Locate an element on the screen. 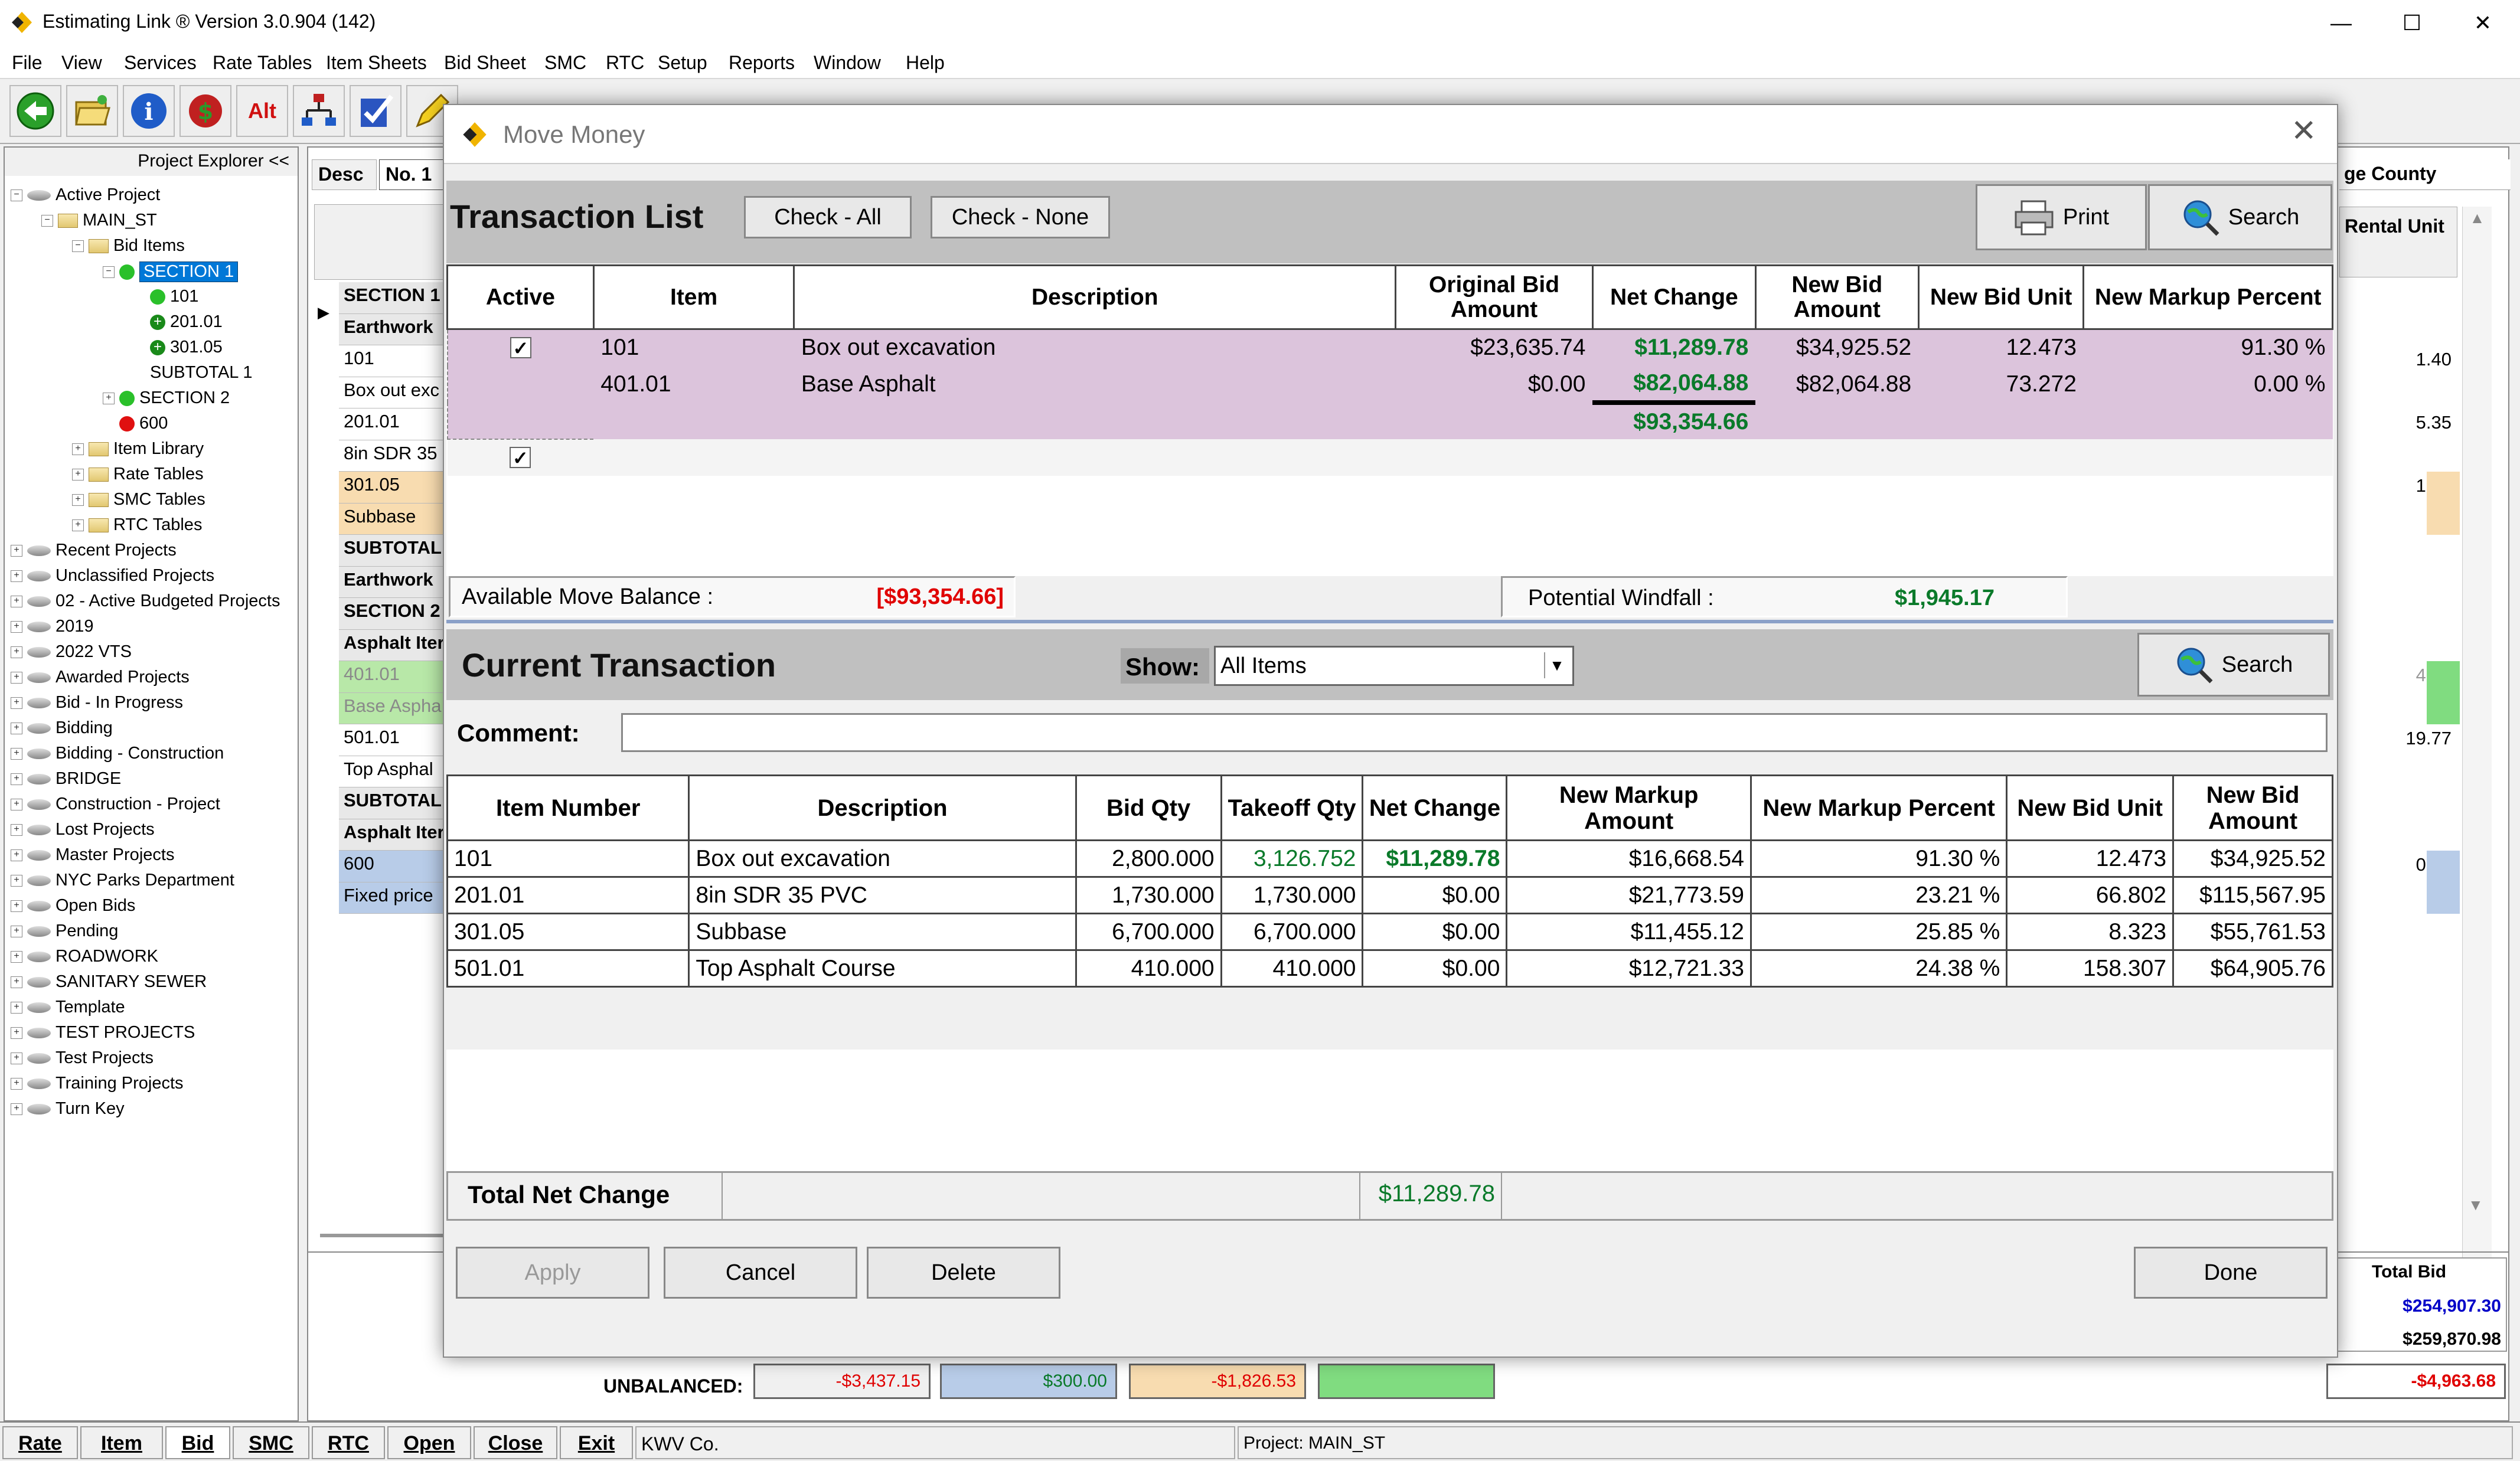  tree-item: + Lost Projects is located at coordinates (83, 829).